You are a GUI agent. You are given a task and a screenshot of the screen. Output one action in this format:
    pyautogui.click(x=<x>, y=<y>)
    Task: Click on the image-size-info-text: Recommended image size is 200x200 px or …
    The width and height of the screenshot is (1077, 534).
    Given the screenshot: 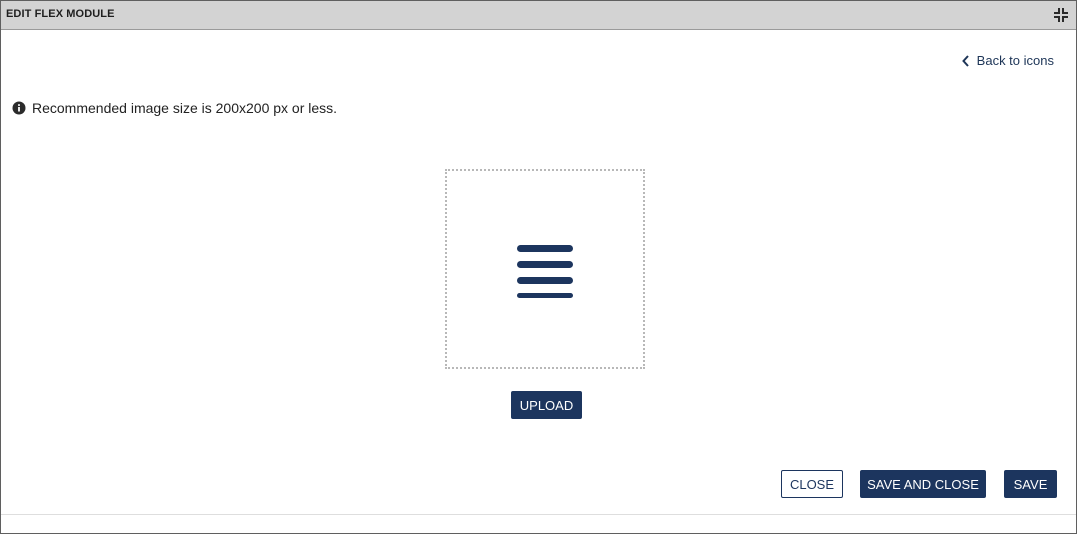 What is the action you would take?
    pyautogui.click(x=185, y=108)
    